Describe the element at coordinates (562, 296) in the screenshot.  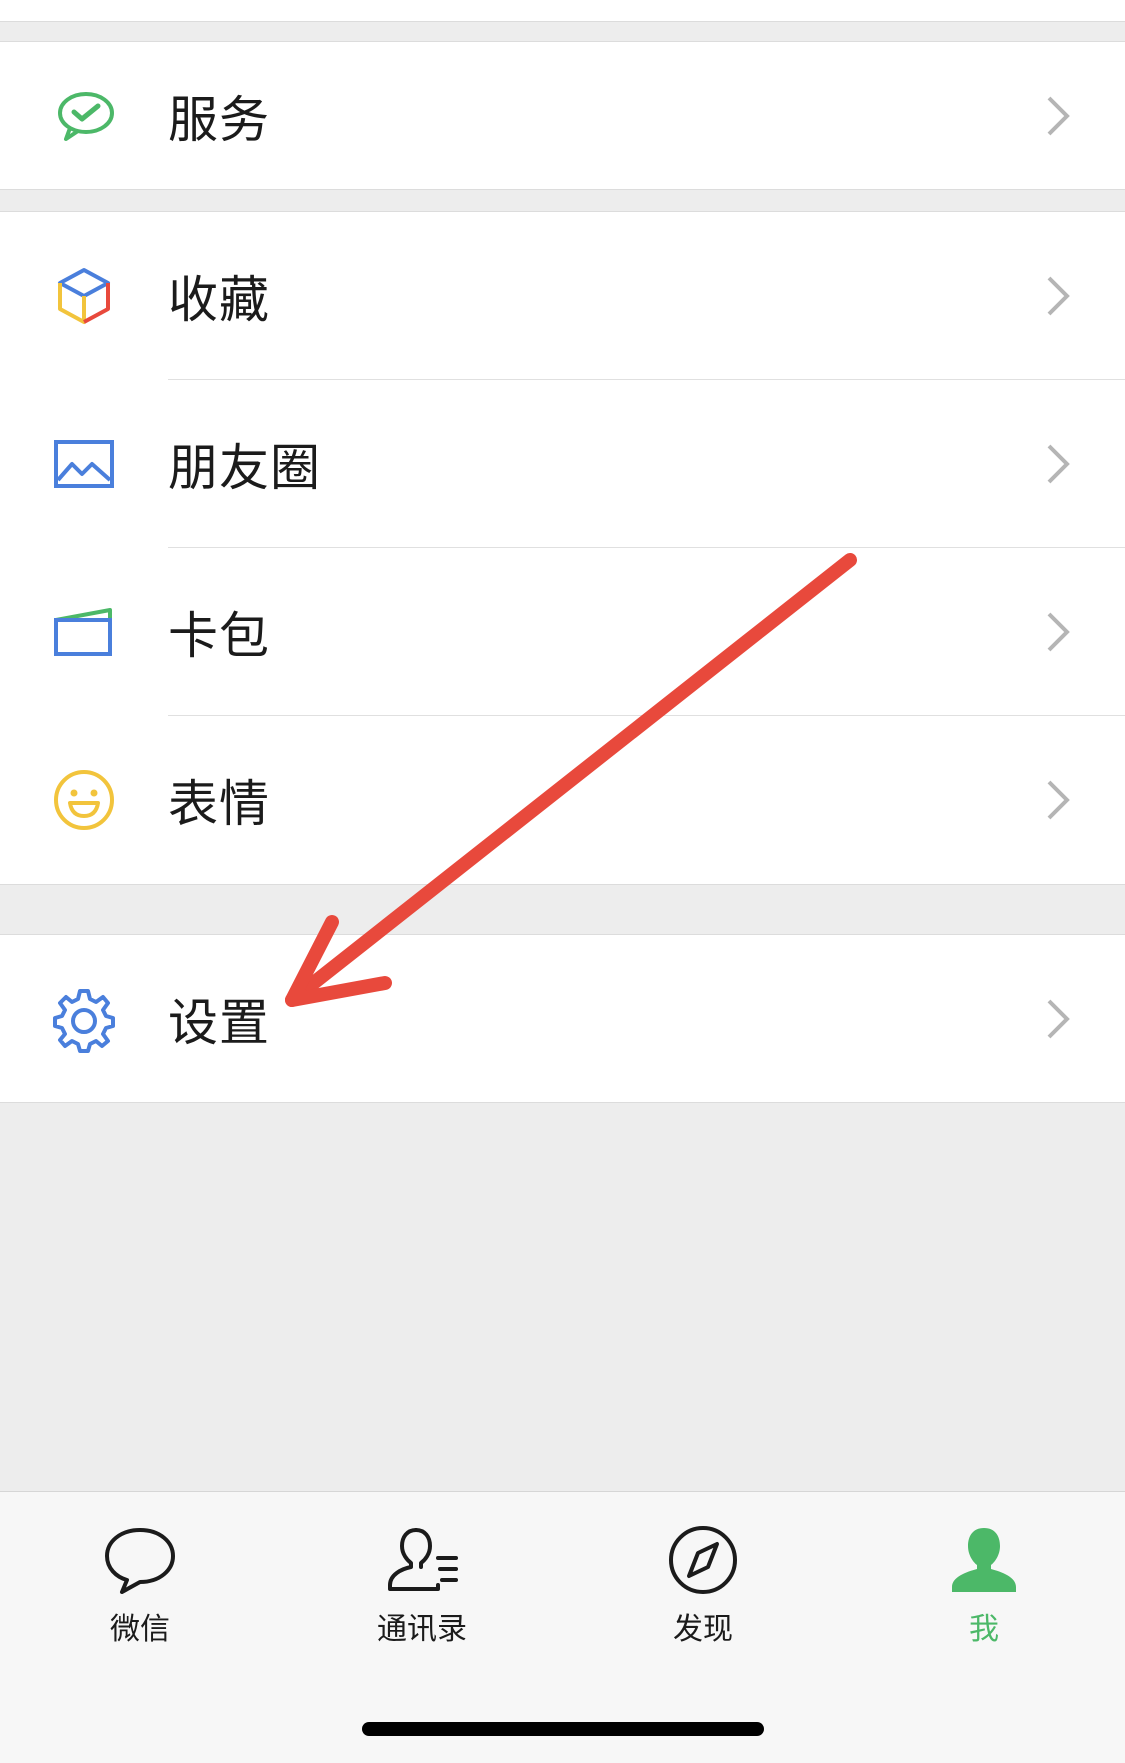
I see `menu-item-favorites: 收藏` at that location.